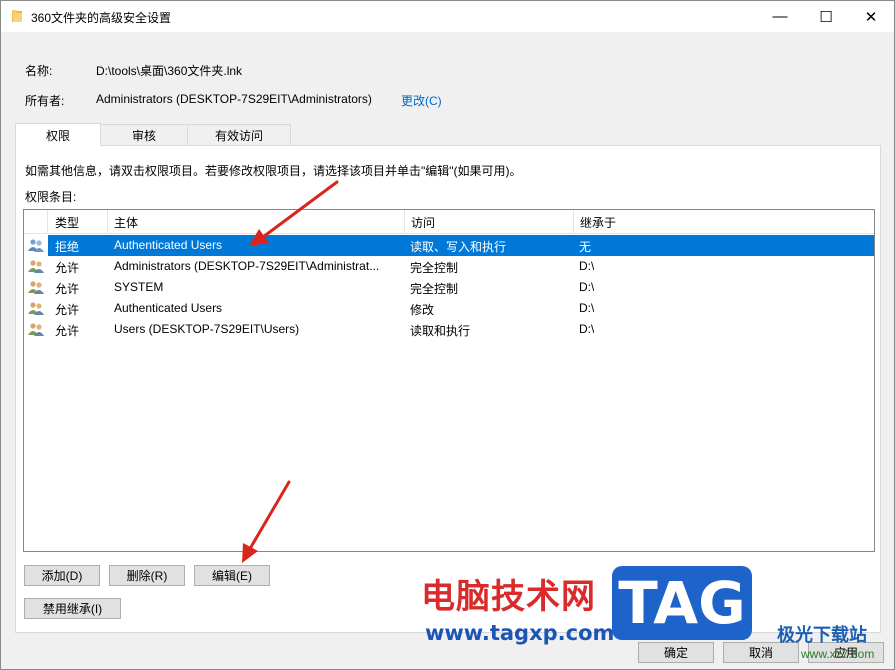 This screenshot has height=670, width=895. Describe the element at coordinates (423, 222) in the screenshot. I see `column-header-label: 访问` at that location.